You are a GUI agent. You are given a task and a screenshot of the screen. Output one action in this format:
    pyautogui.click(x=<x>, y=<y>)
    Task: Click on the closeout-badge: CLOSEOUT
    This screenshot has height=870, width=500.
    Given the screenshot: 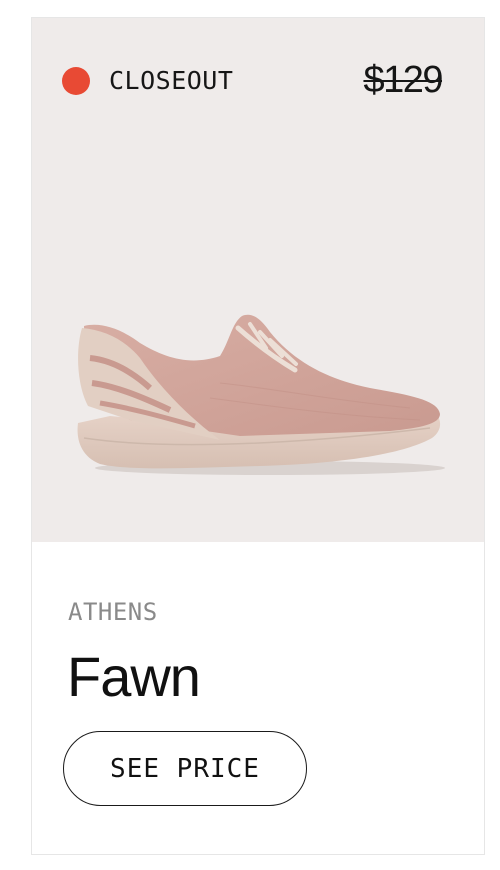 What is the action you would take?
    pyautogui.click(x=147, y=81)
    